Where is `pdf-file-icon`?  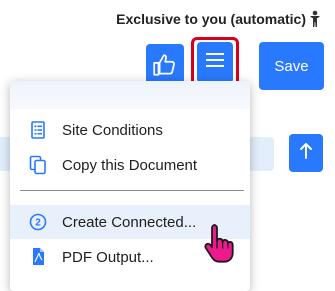
pdf-file-icon is located at coordinates (38, 257).